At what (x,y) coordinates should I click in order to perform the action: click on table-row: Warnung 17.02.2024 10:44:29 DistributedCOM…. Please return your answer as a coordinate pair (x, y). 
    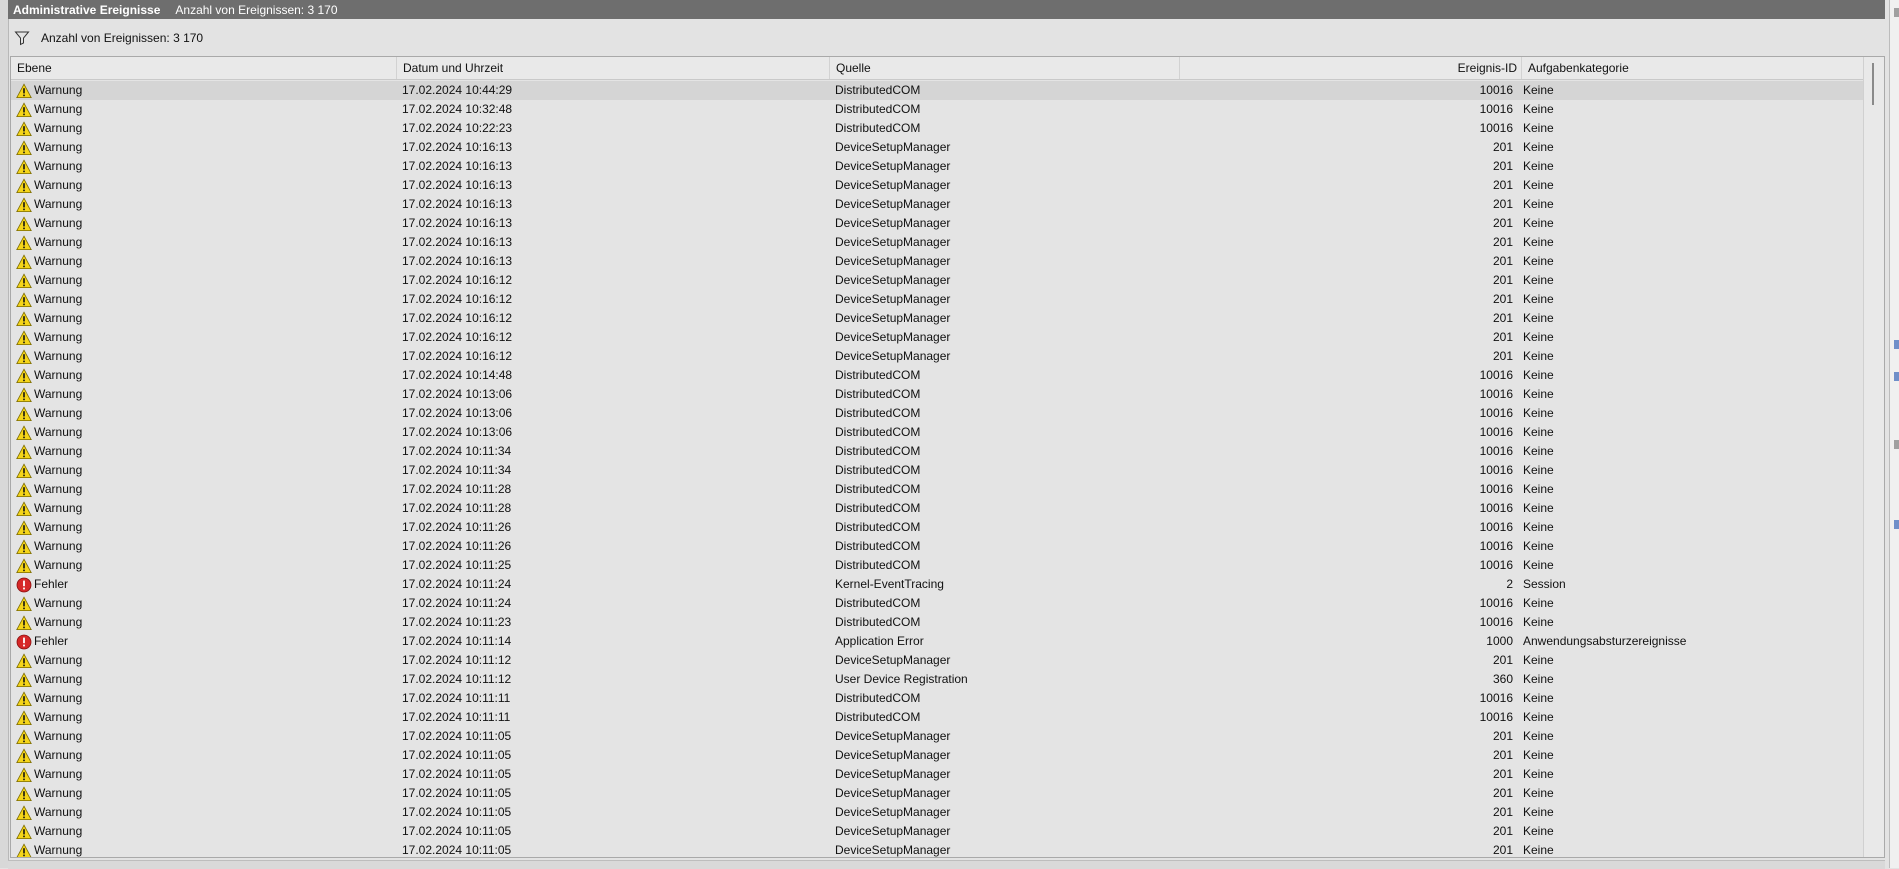
    Looking at the image, I should click on (937, 90).